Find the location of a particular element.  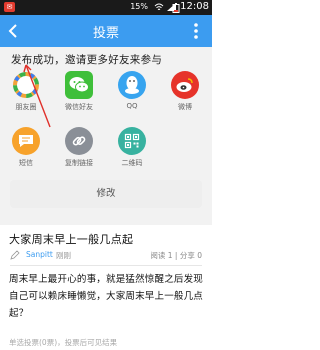

post-stats: 阅读 1 | 分享 0 is located at coordinates (176, 255).